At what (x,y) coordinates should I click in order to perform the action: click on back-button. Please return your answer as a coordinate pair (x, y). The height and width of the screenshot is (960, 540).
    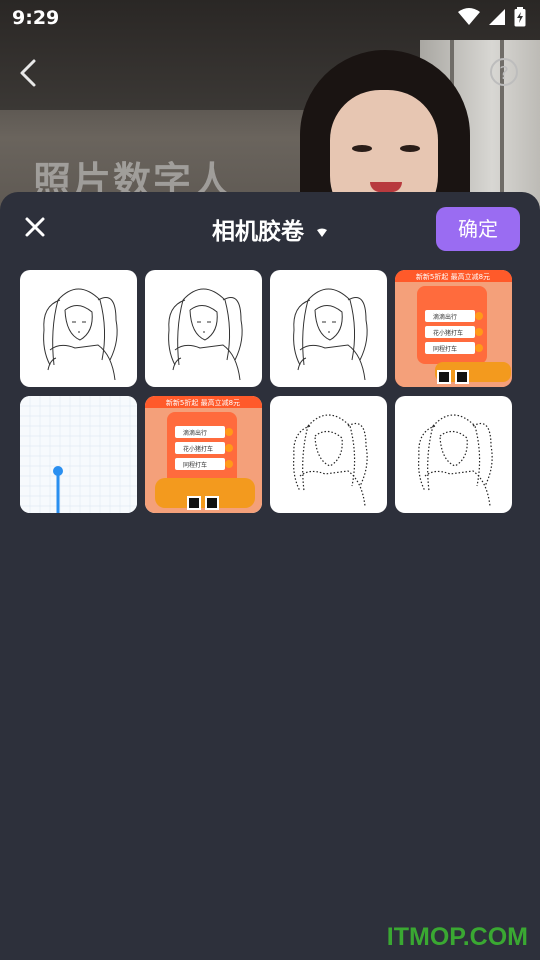
    Looking at the image, I should click on (29, 73).